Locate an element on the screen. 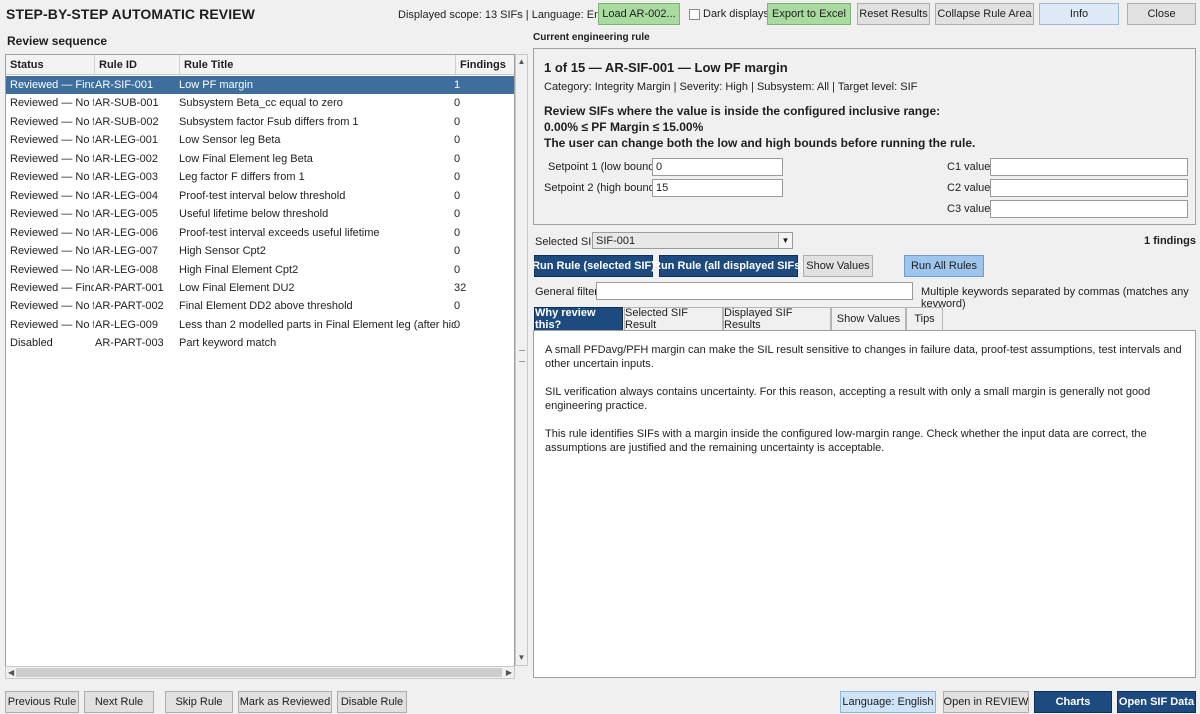  export-excel-button: Export to Excel is located at coordinates (809, 14).